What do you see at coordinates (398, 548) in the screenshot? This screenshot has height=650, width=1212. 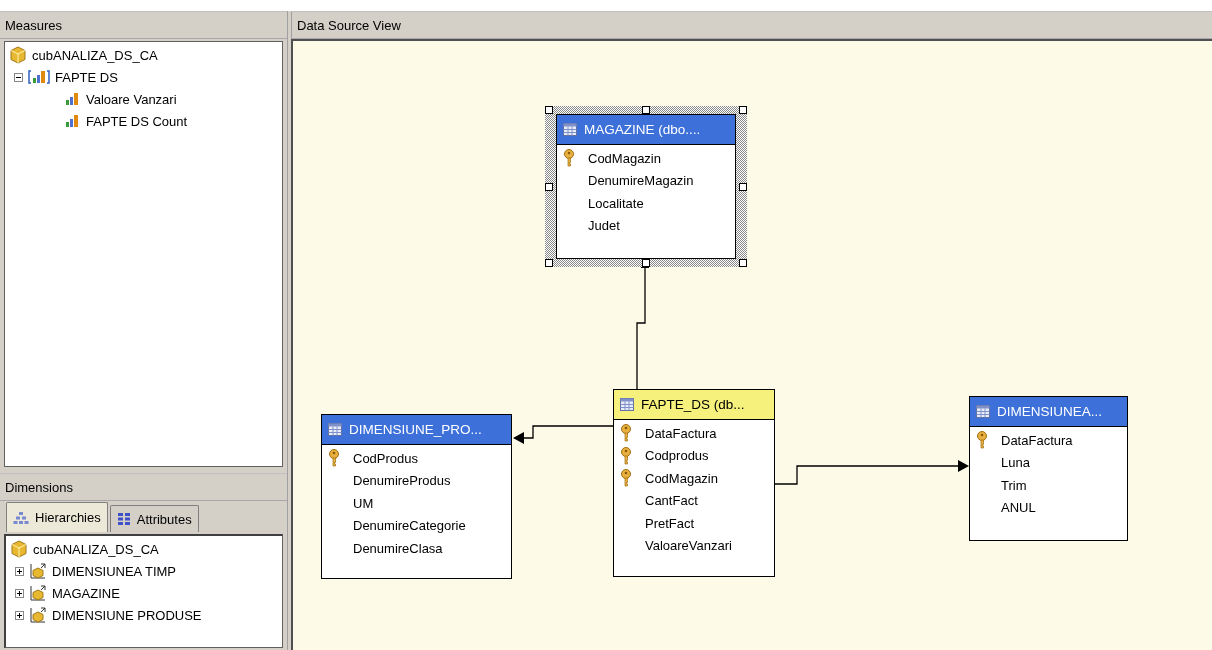 I see `column-name: DenumireClasa` at bounding box center [398, 548].